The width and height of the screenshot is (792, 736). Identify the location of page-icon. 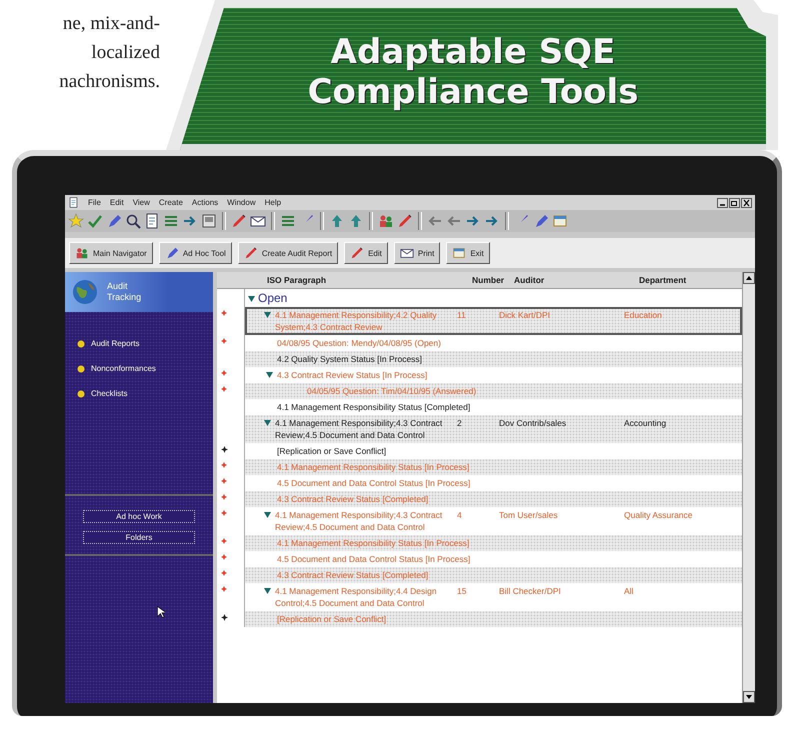
(209, 221).